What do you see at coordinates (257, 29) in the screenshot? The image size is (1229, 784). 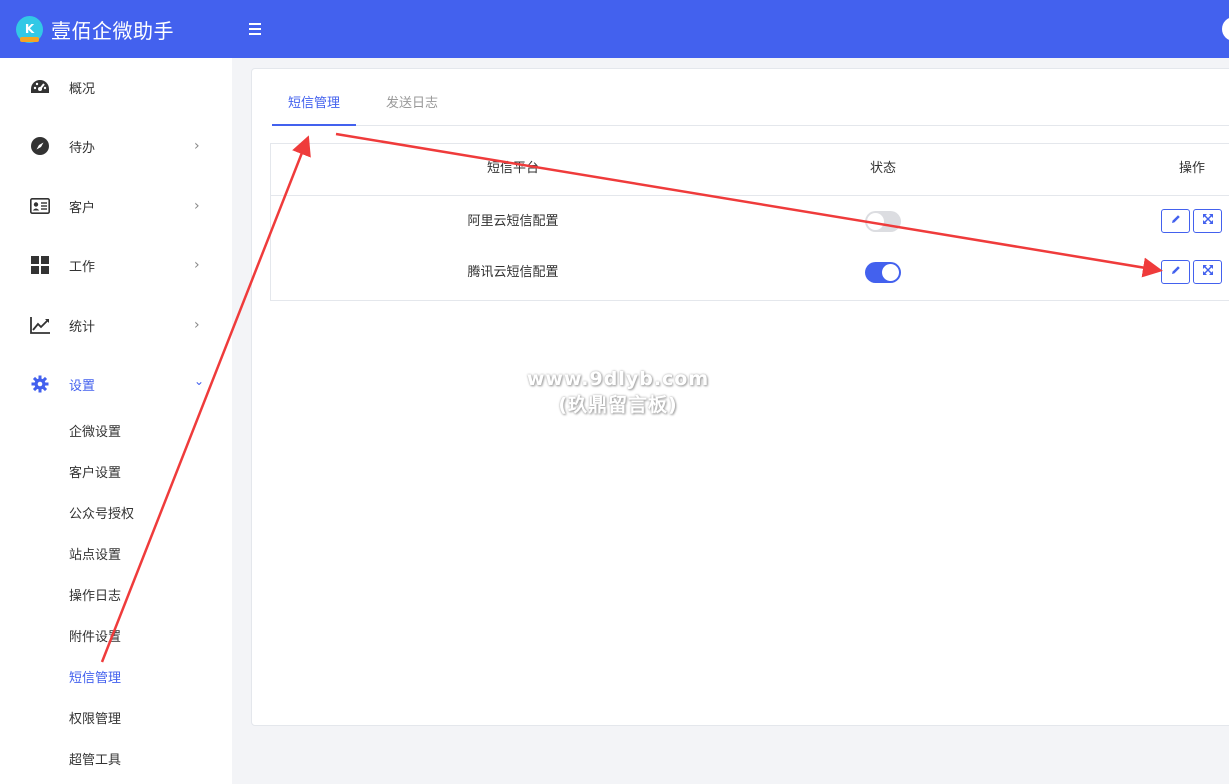 I see `menu-toggle-icon` at bounding box center [257, 29].